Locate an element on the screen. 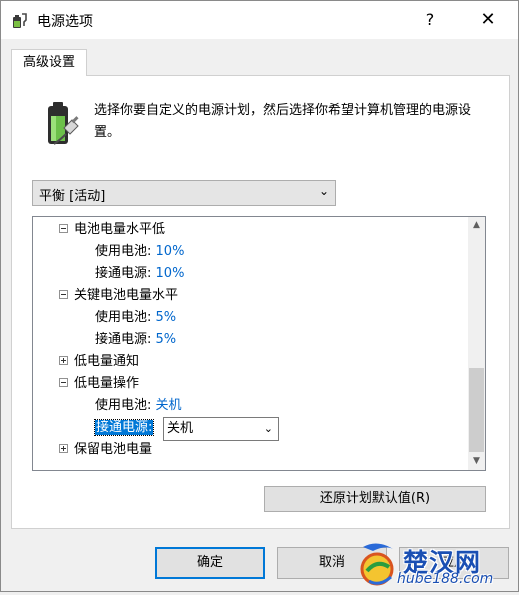 This screenshot has height=595, width=519. window-title: 电源选项 is located at coordinates (65, 22).